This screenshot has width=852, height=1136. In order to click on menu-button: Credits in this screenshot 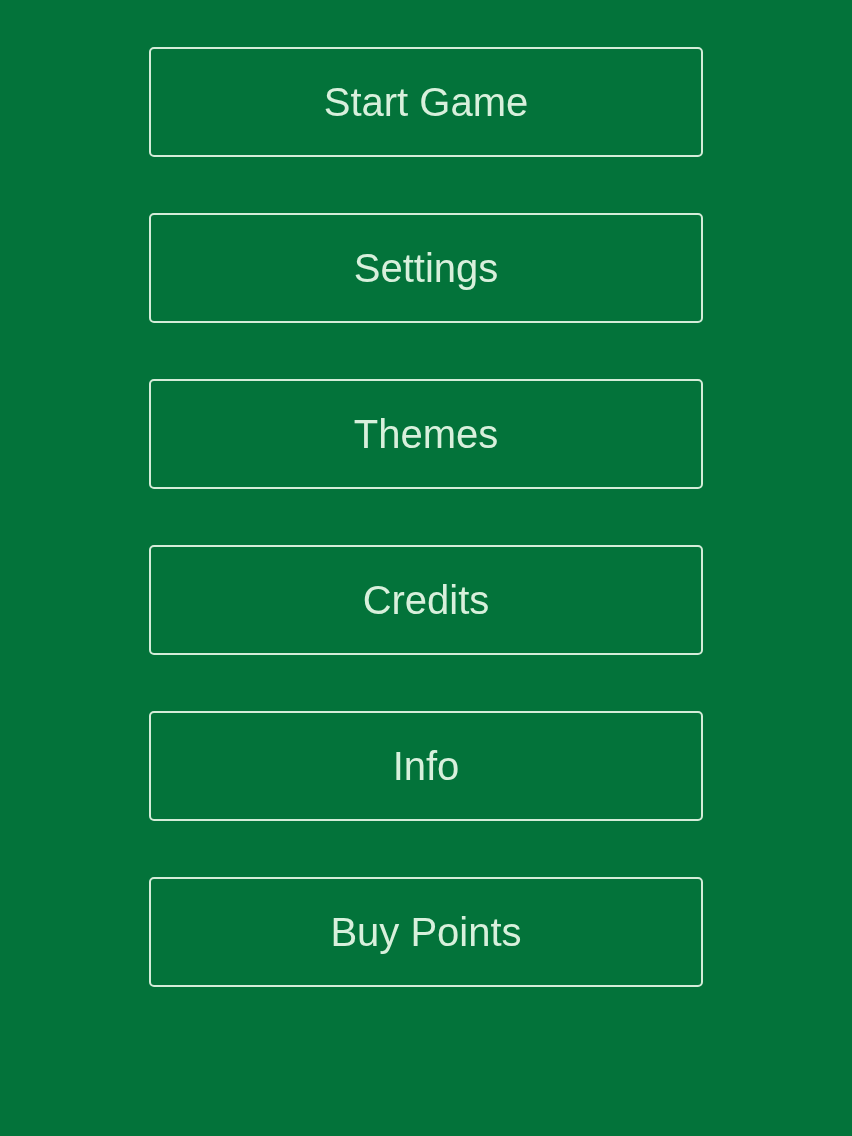, I will do `click(426, 600)`.